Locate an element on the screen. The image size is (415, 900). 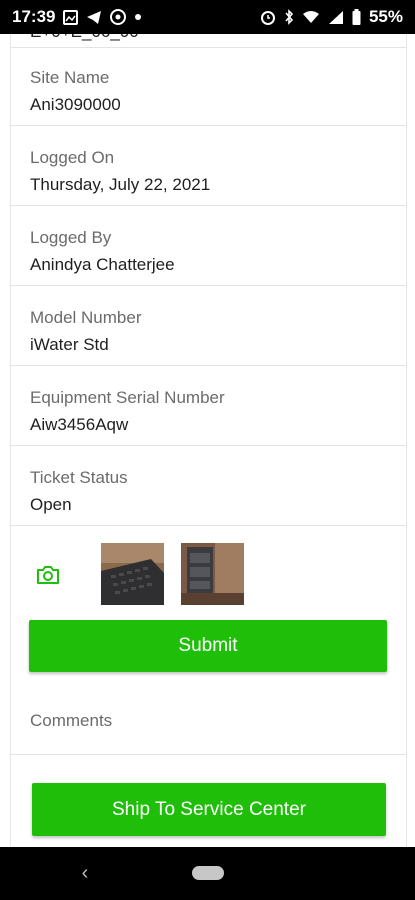
field-value: Thursday, July 22, 2021 is located at coordinates (120, 184).